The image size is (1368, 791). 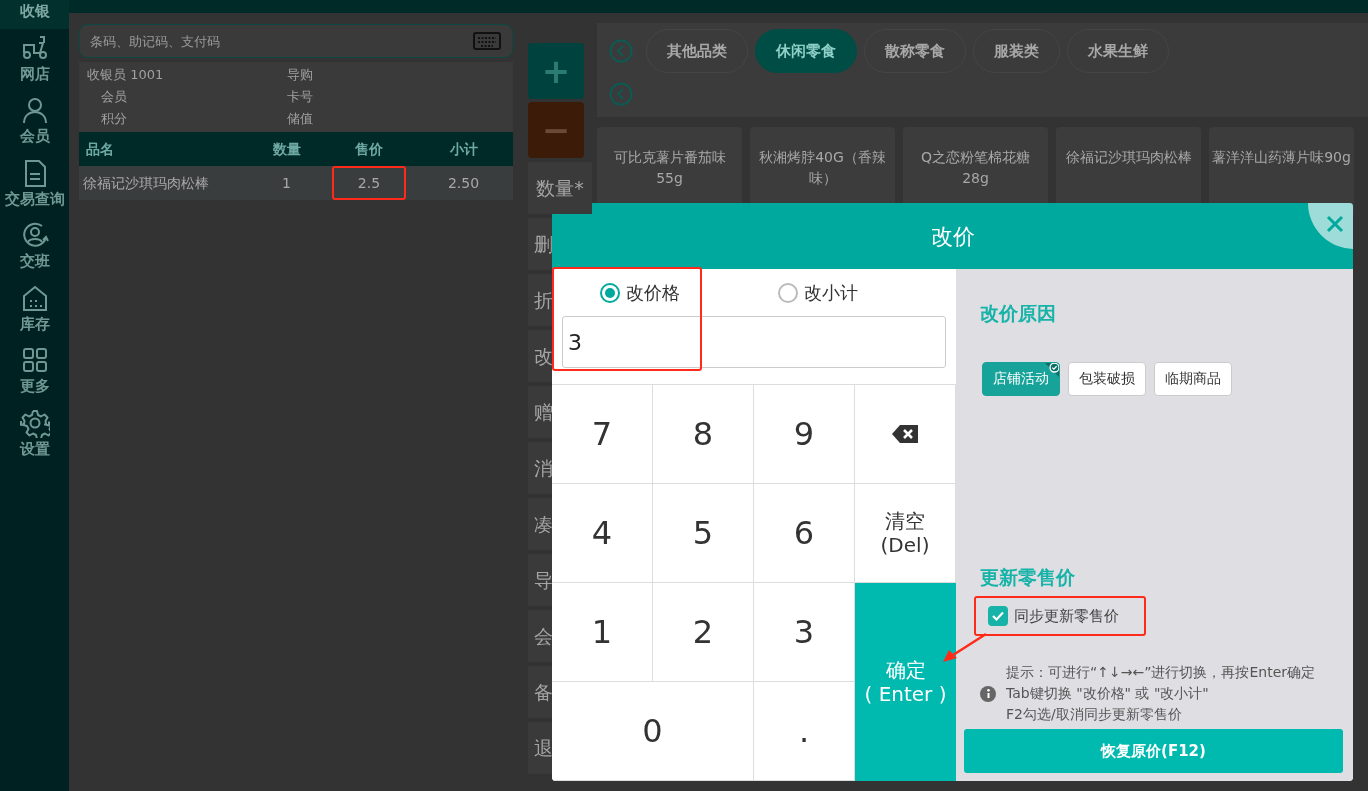 What do you see at coordinates (286, 149) in the screenshot?
I see `column-header: 数量` at bounding box center [286, 149].